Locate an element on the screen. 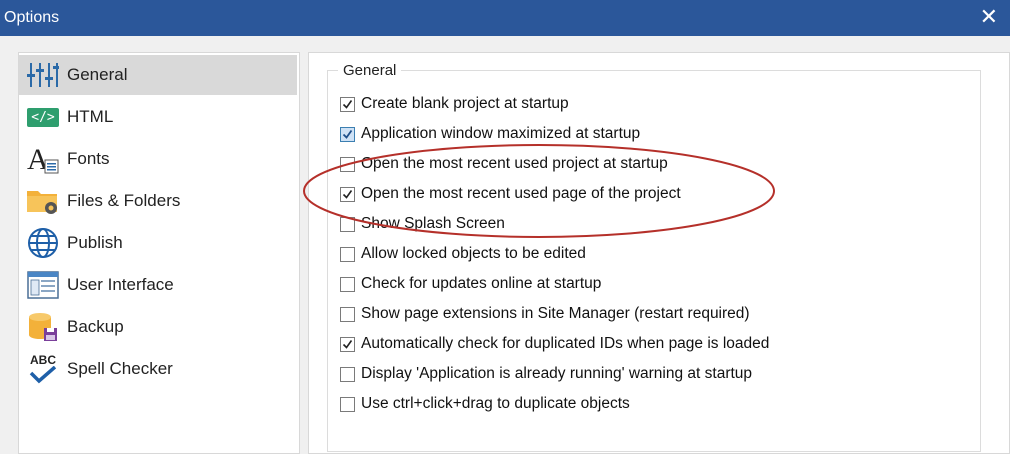 This screenshot has height=454, width=1010. spellcheck-icon: ABC is located at coordinates (43, 369).